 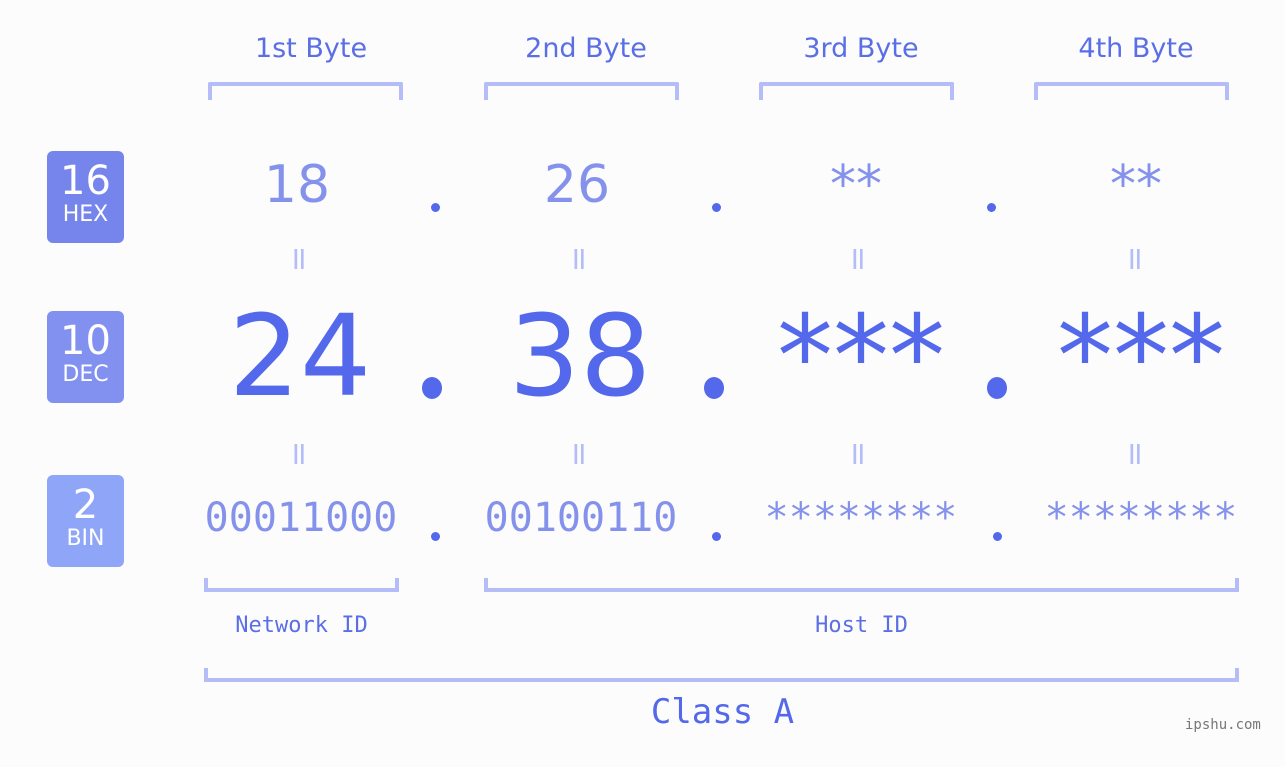 What do you see at coordinates (856, 185) in the screenshot?
I see `hex-byte-3: **` at bounding box center [856, 185].